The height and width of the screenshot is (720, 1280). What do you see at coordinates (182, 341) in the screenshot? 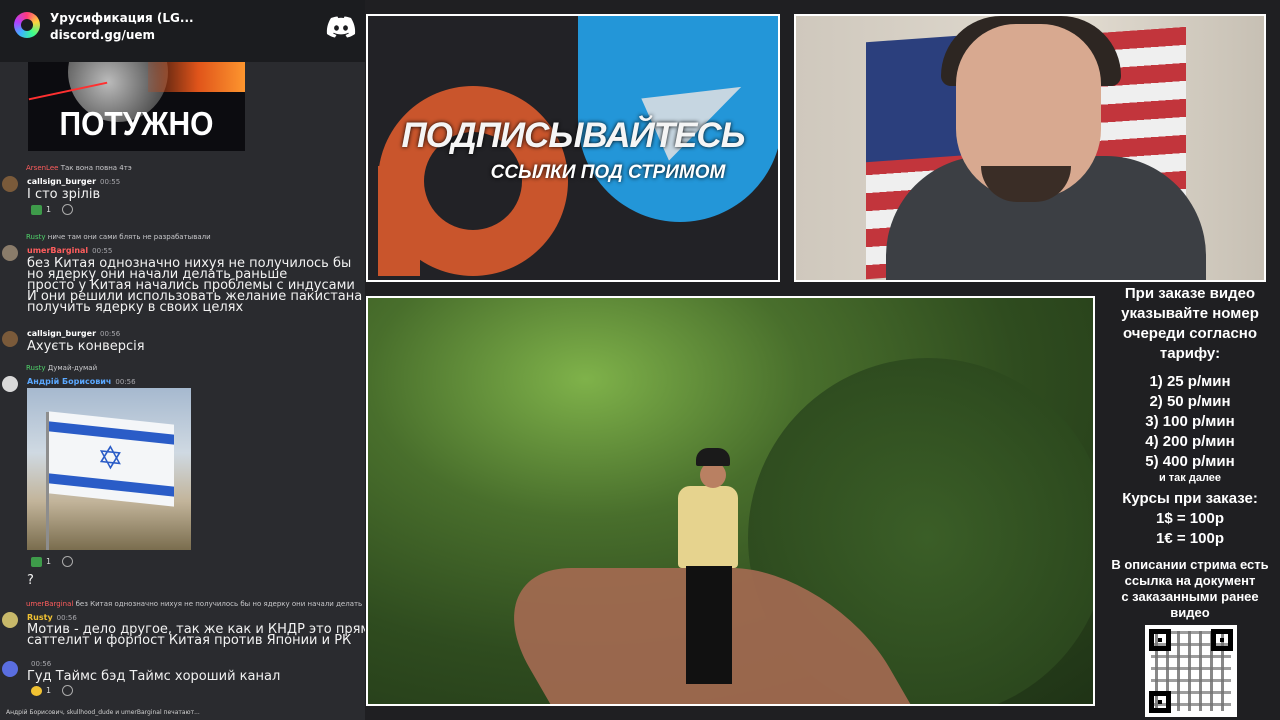
I see `chat-message: callsign_burger 00:56 Ахуєть конверсія` at bounding box center [182, 341].